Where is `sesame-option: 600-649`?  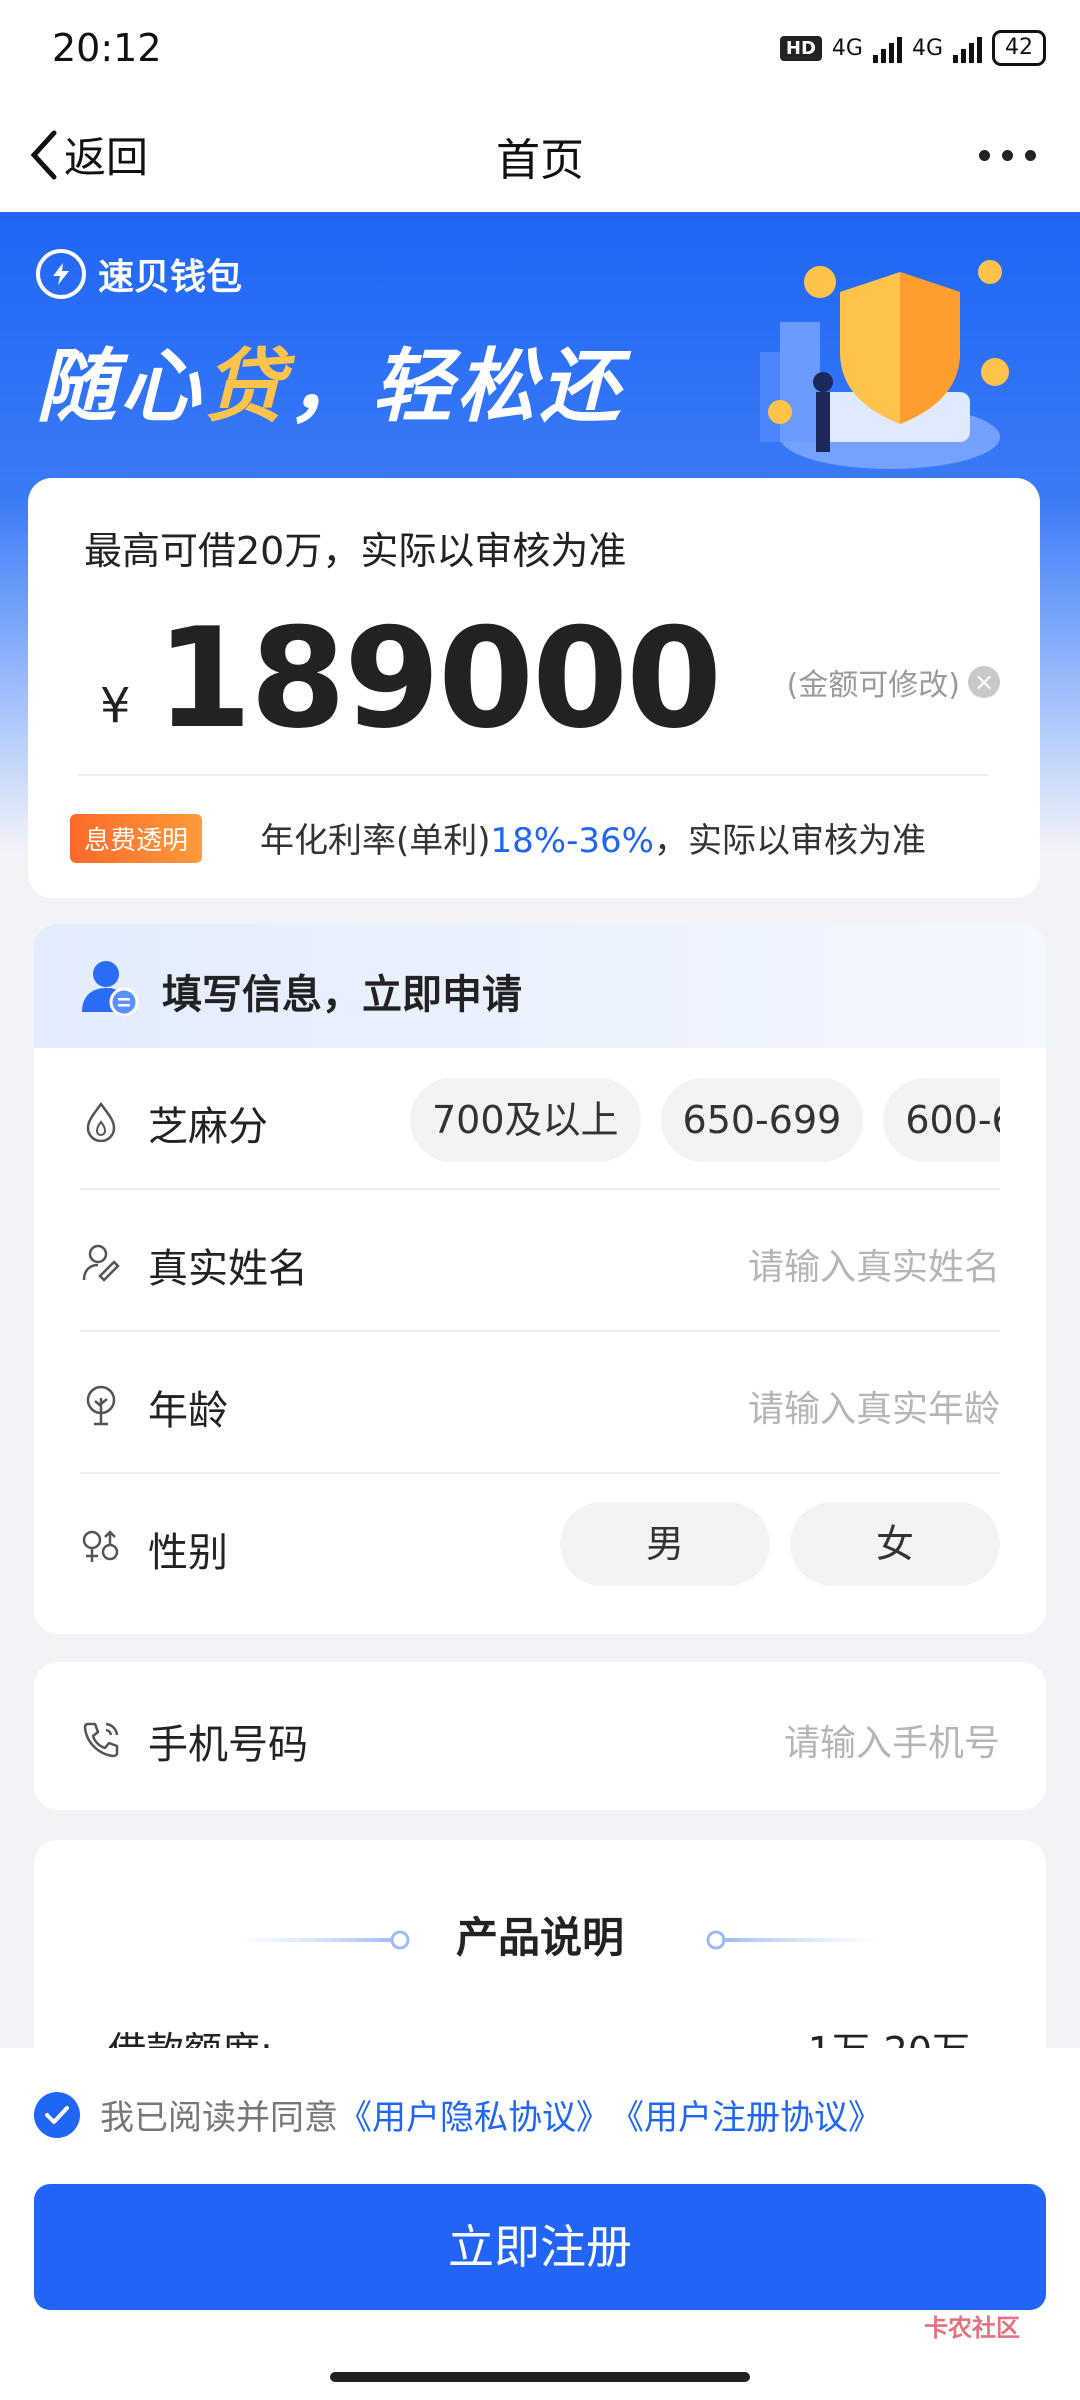
sesame-option: 600-649 is located at coordinates (941, 1120).